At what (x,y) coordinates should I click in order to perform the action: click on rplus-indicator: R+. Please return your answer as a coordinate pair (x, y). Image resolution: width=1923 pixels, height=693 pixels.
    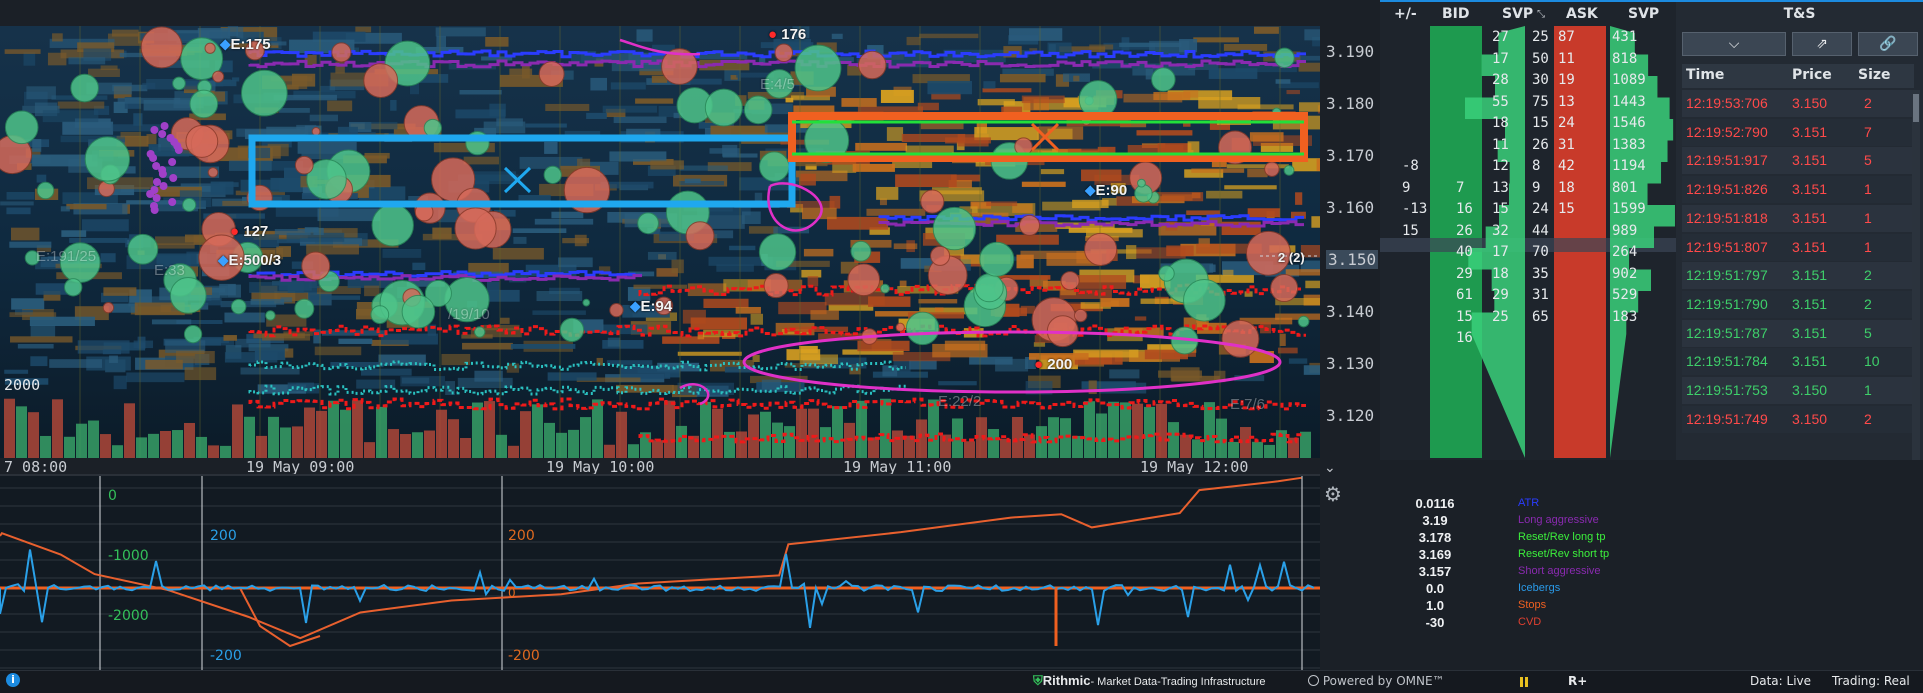
    Looking at the image, I should click on (1577, 681).